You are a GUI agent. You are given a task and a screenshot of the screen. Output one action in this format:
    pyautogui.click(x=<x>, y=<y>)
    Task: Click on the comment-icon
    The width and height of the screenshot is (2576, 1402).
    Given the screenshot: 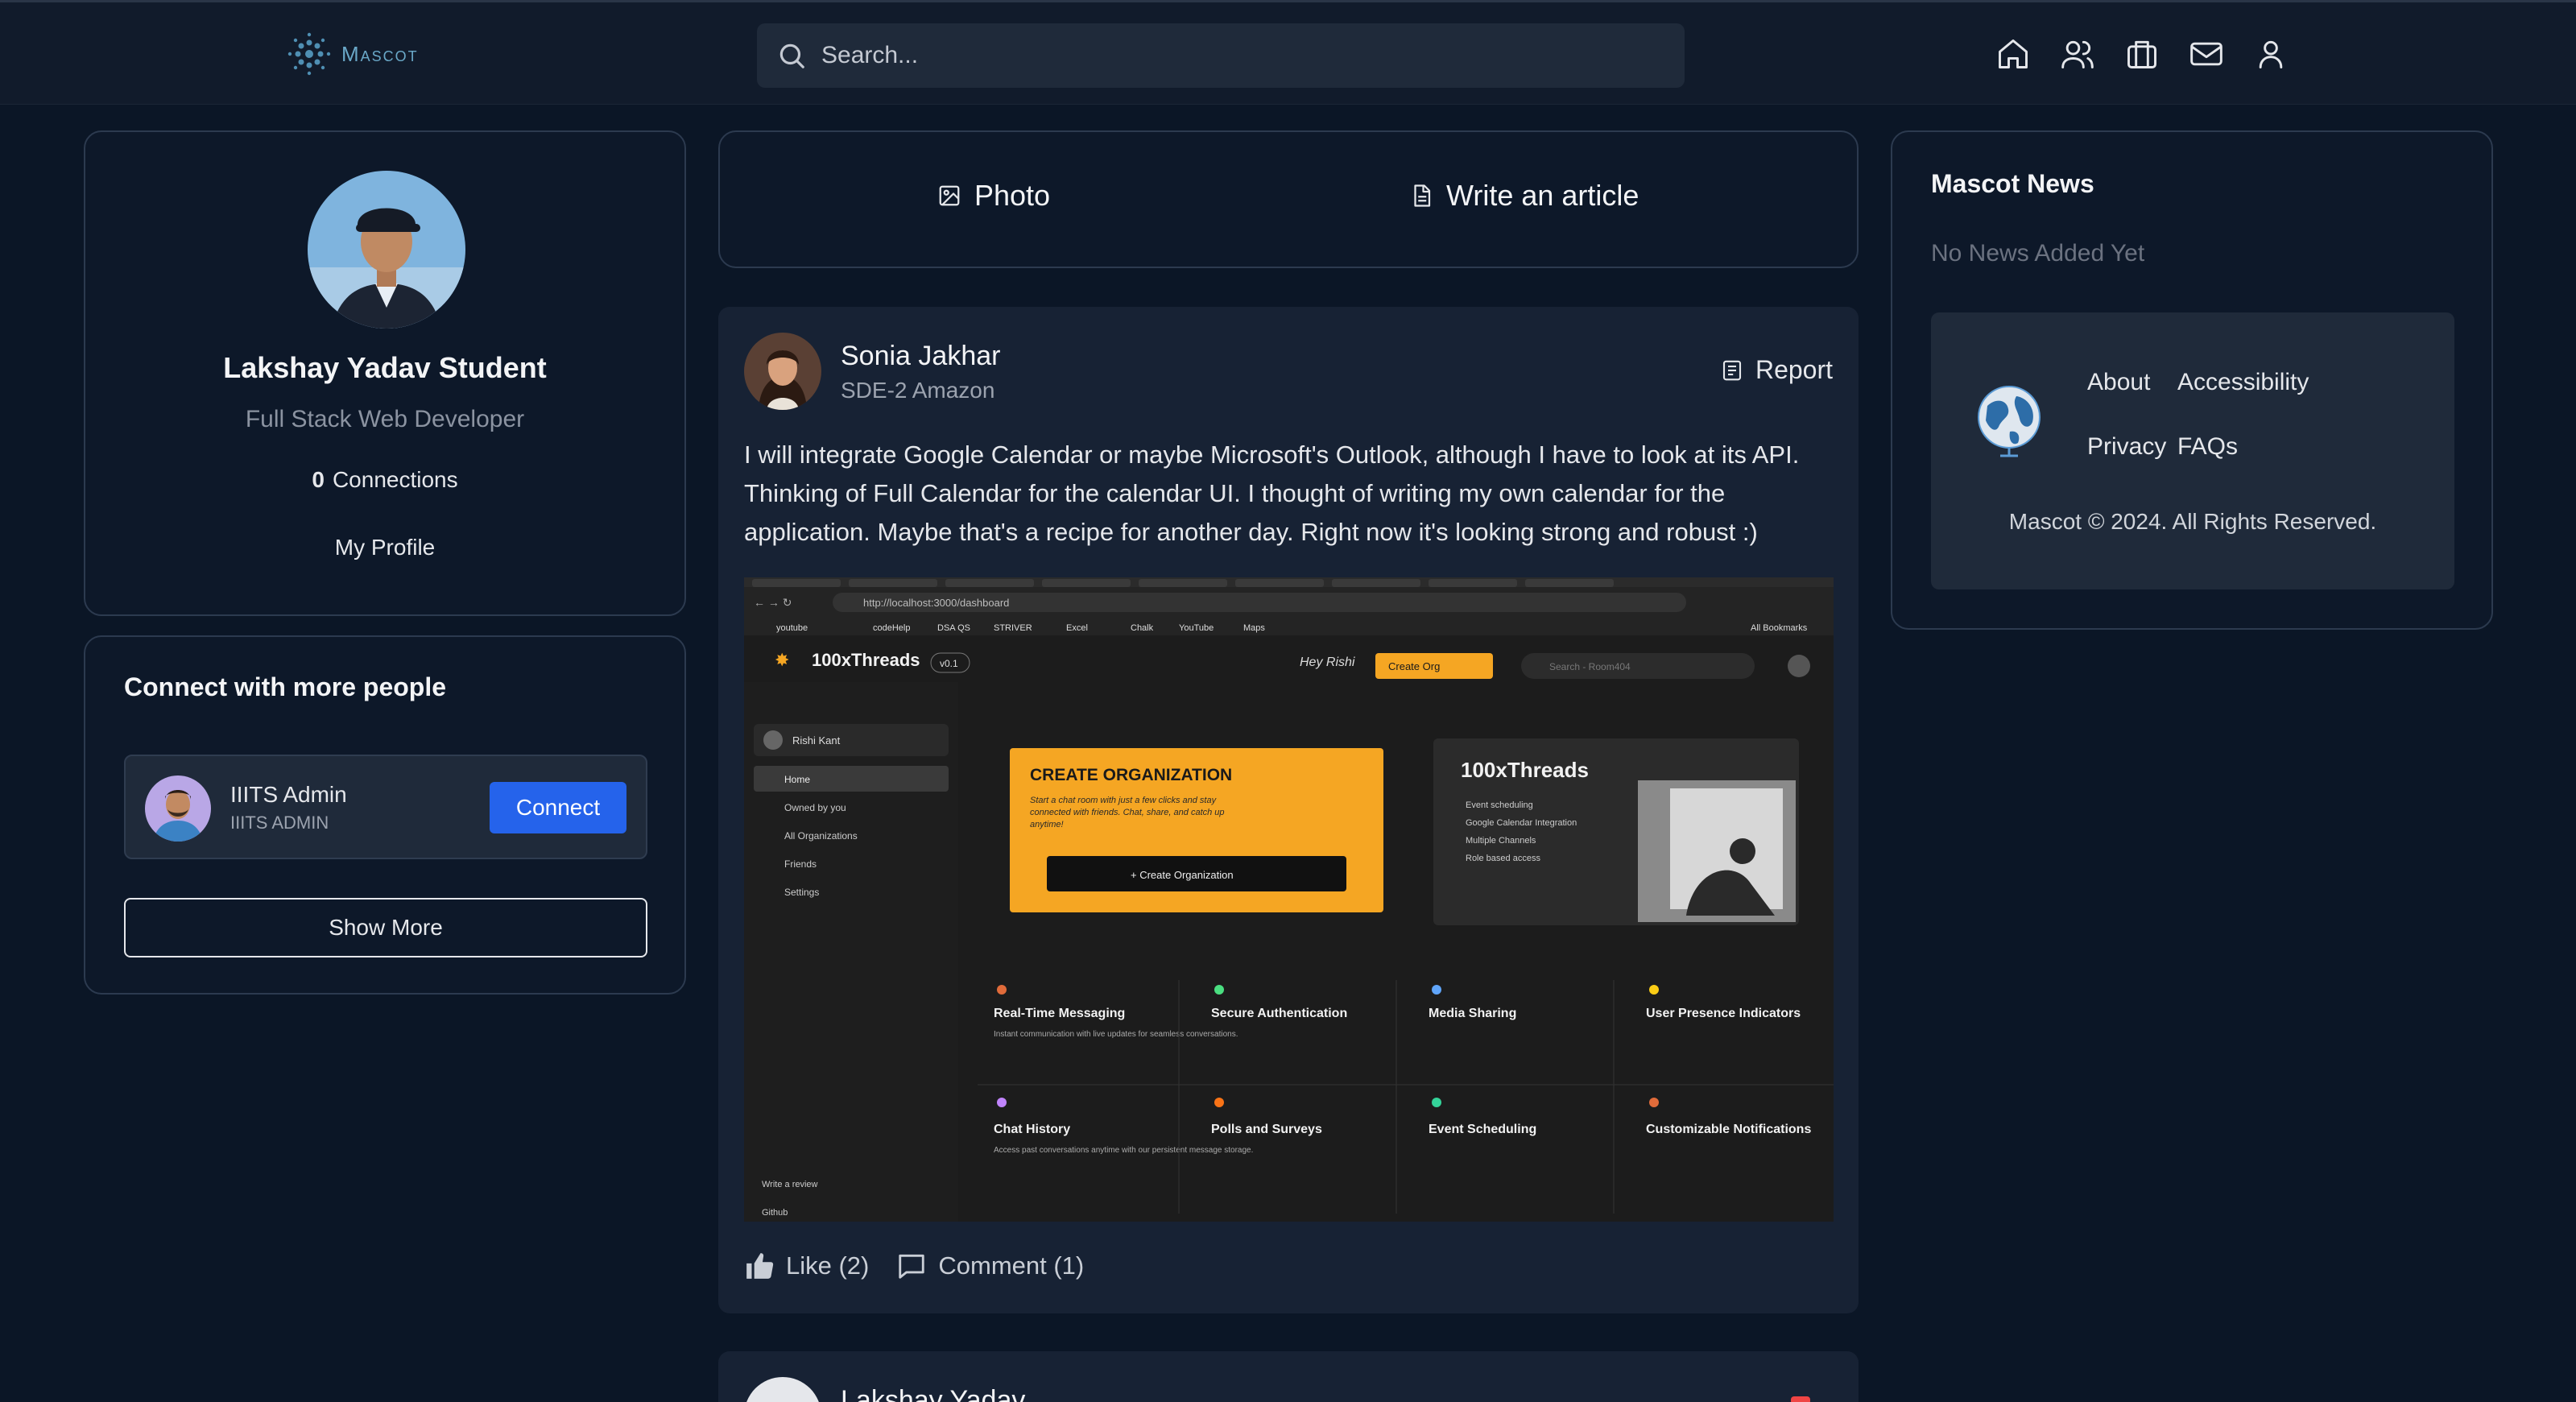 What is the action you would take?
    pyautogui.click(x=912, y=1266)
    